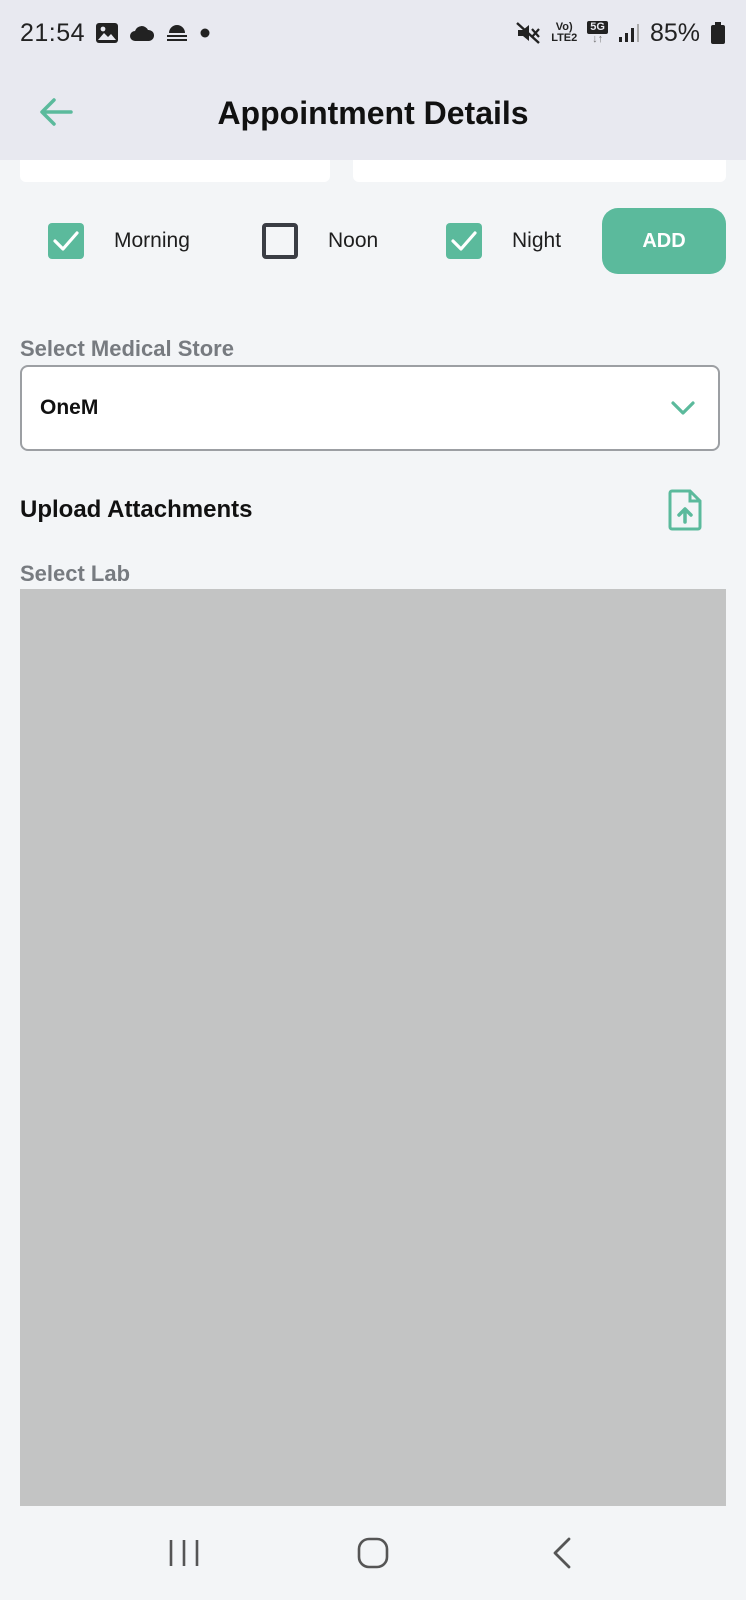 The height and width of the screenshot is (1600, 746). I want to click on mute-icon, so click(528, 33).